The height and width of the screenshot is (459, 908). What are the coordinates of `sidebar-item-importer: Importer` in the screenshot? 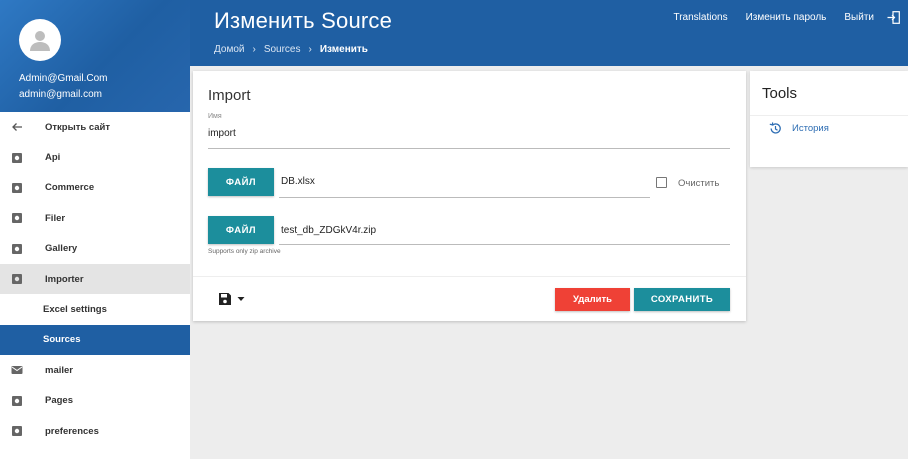 It's located at (95, 279).